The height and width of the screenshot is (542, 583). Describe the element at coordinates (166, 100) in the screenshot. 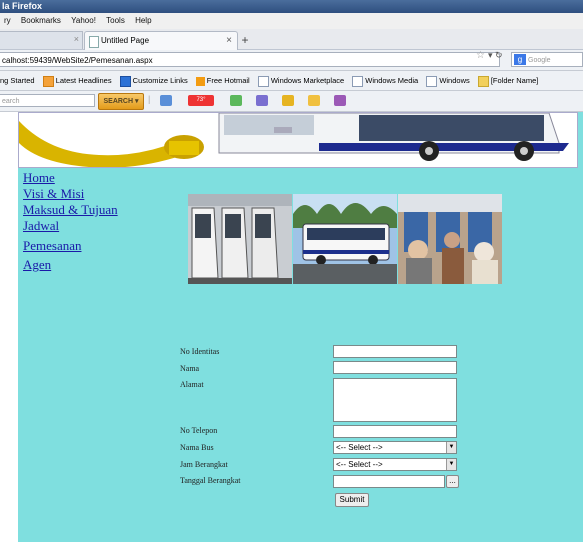

I see `mail-icon` at that location.